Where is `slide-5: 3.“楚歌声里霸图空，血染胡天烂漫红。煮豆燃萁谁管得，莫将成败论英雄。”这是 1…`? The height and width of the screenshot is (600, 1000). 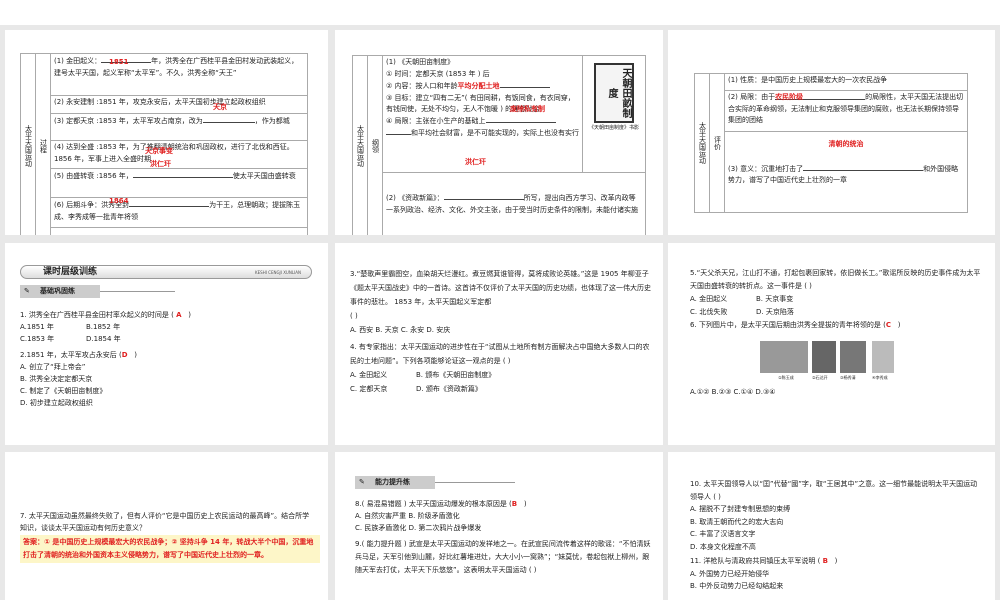 slide-5: 3.“楚歌声里霸图空，血染胡天烂漫红。煮豆燃萁谁管得，莫将成败论英雄。”这是 1… is located at coordinates (499, 344).